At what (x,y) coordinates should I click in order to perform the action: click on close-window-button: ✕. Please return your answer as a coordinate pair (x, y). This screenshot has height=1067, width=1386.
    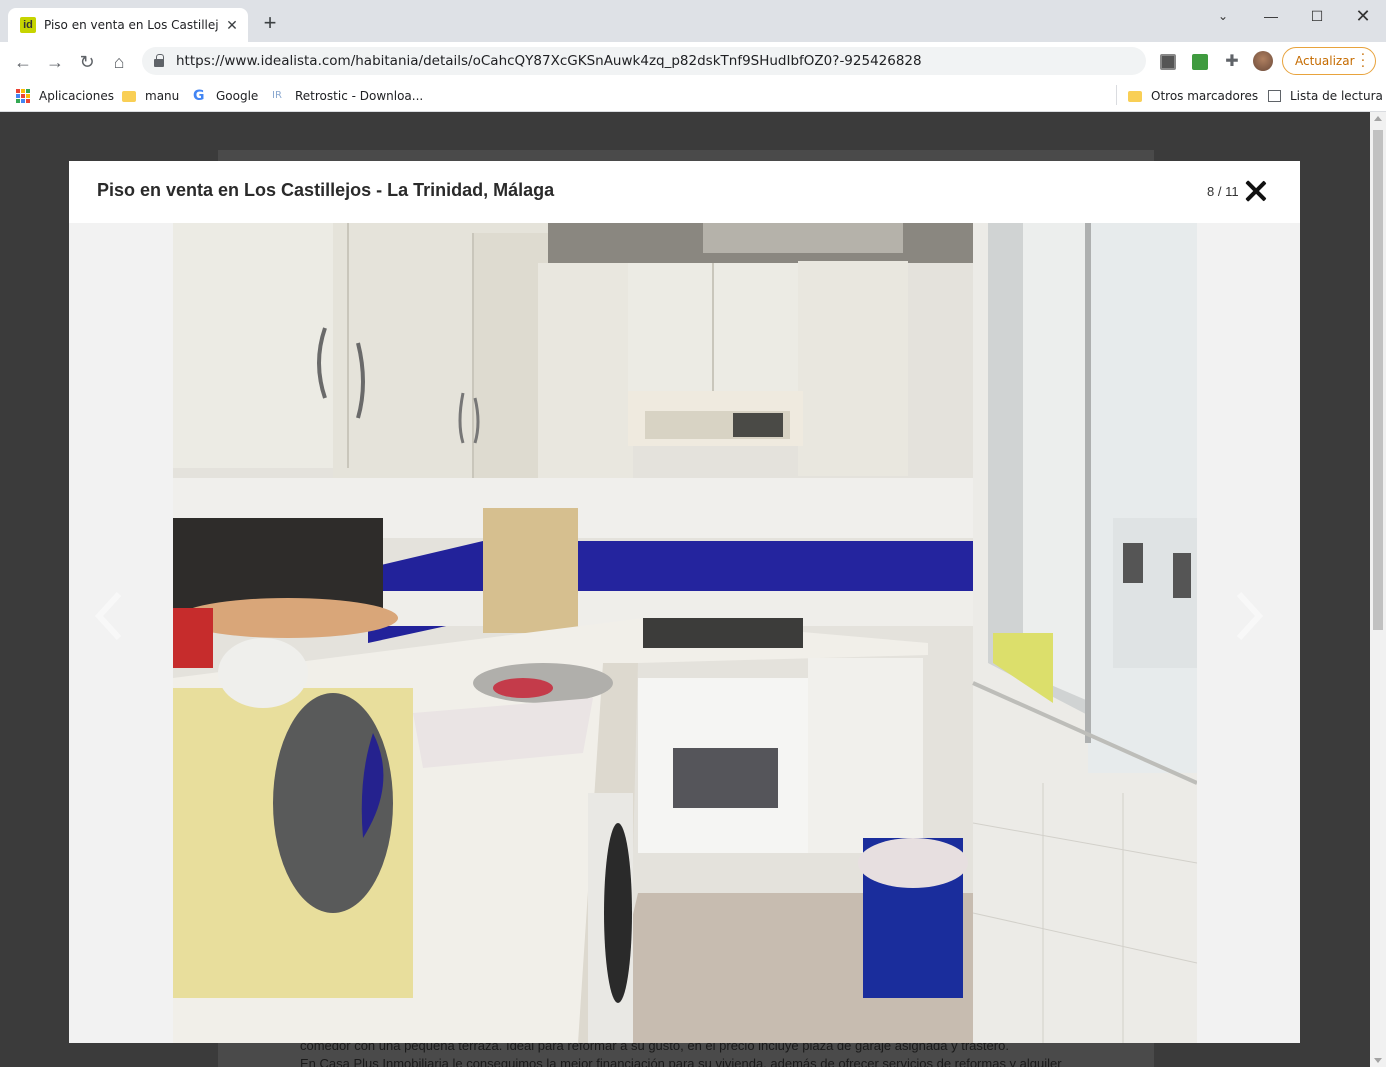
    Looking at the image, I should click on (1363, 16).